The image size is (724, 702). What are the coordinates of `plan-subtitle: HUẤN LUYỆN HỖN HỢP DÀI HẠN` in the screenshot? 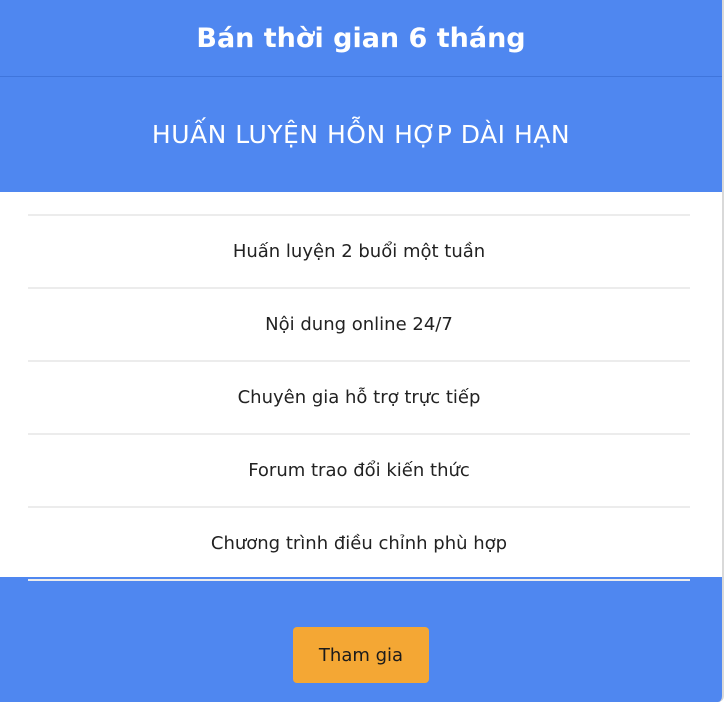 It's located at (361, 134).